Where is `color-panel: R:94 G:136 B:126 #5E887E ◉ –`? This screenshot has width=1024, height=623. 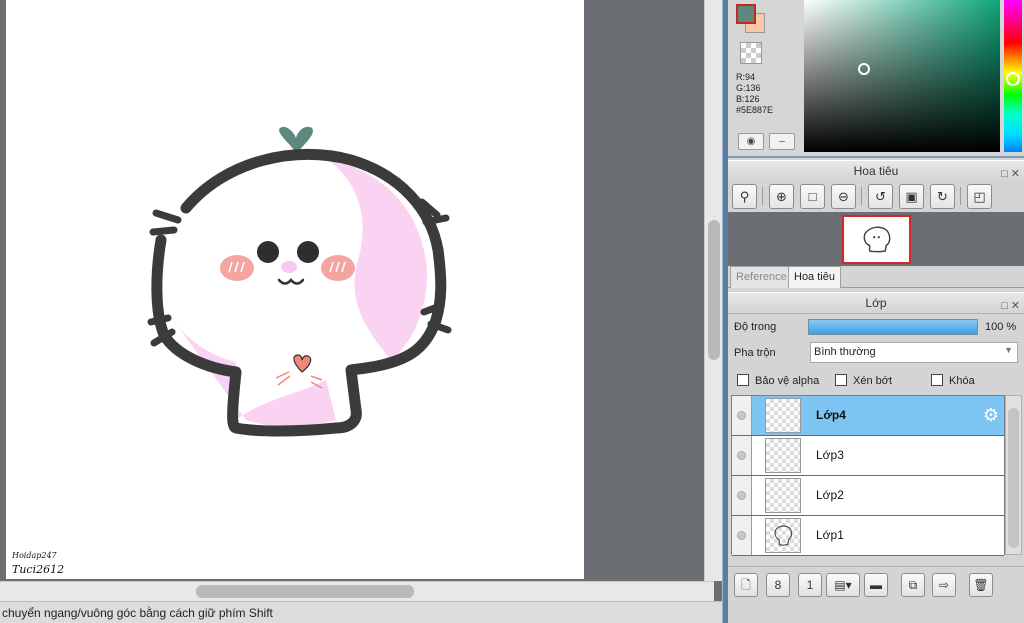 color-panel: R:94 G:136 B:126 #5E887E ◉ – is located at coordinates (876, 79).